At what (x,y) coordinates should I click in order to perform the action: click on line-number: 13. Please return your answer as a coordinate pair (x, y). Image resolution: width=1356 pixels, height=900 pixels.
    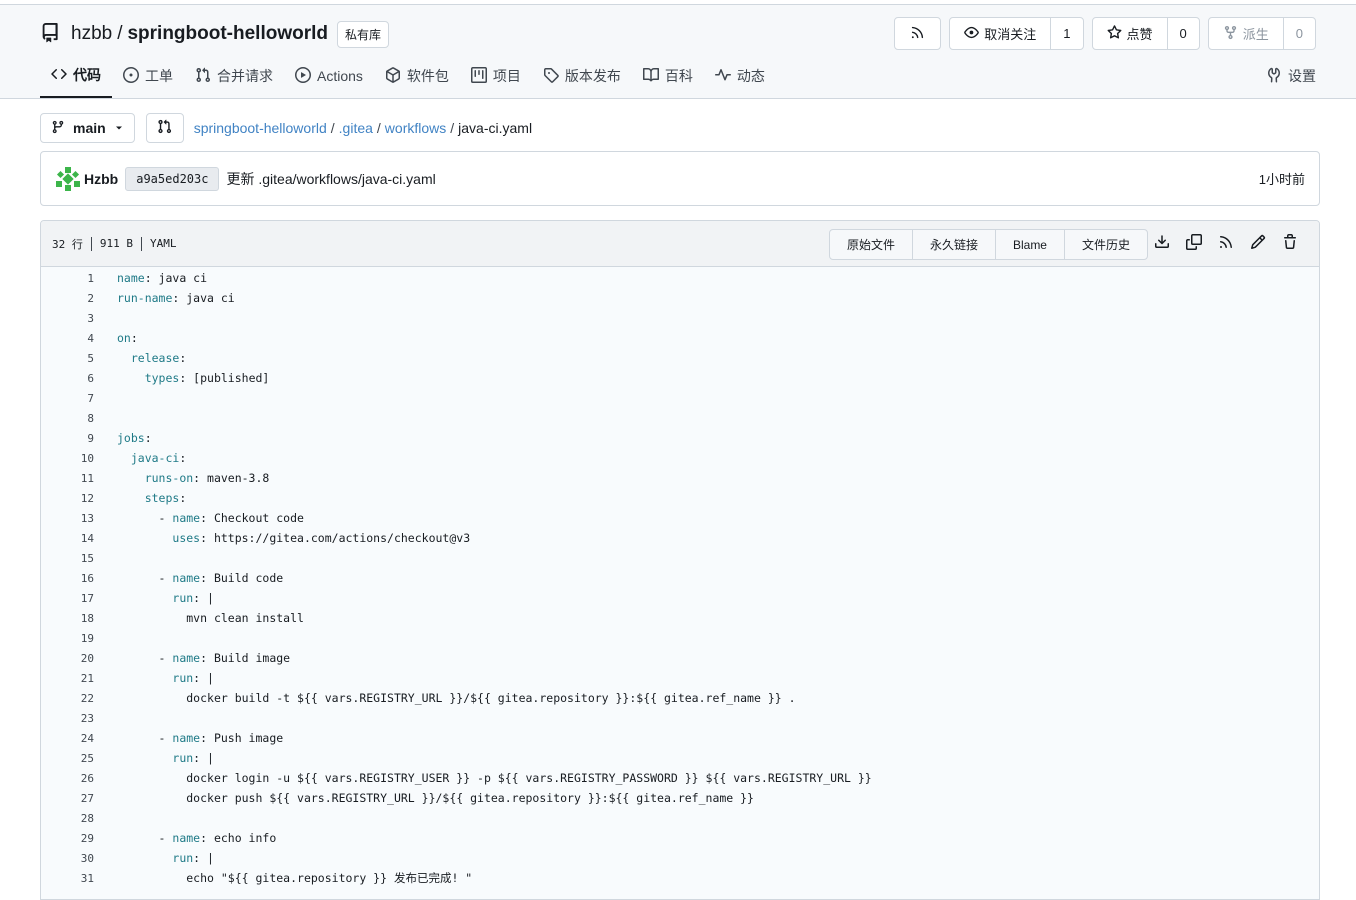
    Looking at the image, I should click on (67, 518).